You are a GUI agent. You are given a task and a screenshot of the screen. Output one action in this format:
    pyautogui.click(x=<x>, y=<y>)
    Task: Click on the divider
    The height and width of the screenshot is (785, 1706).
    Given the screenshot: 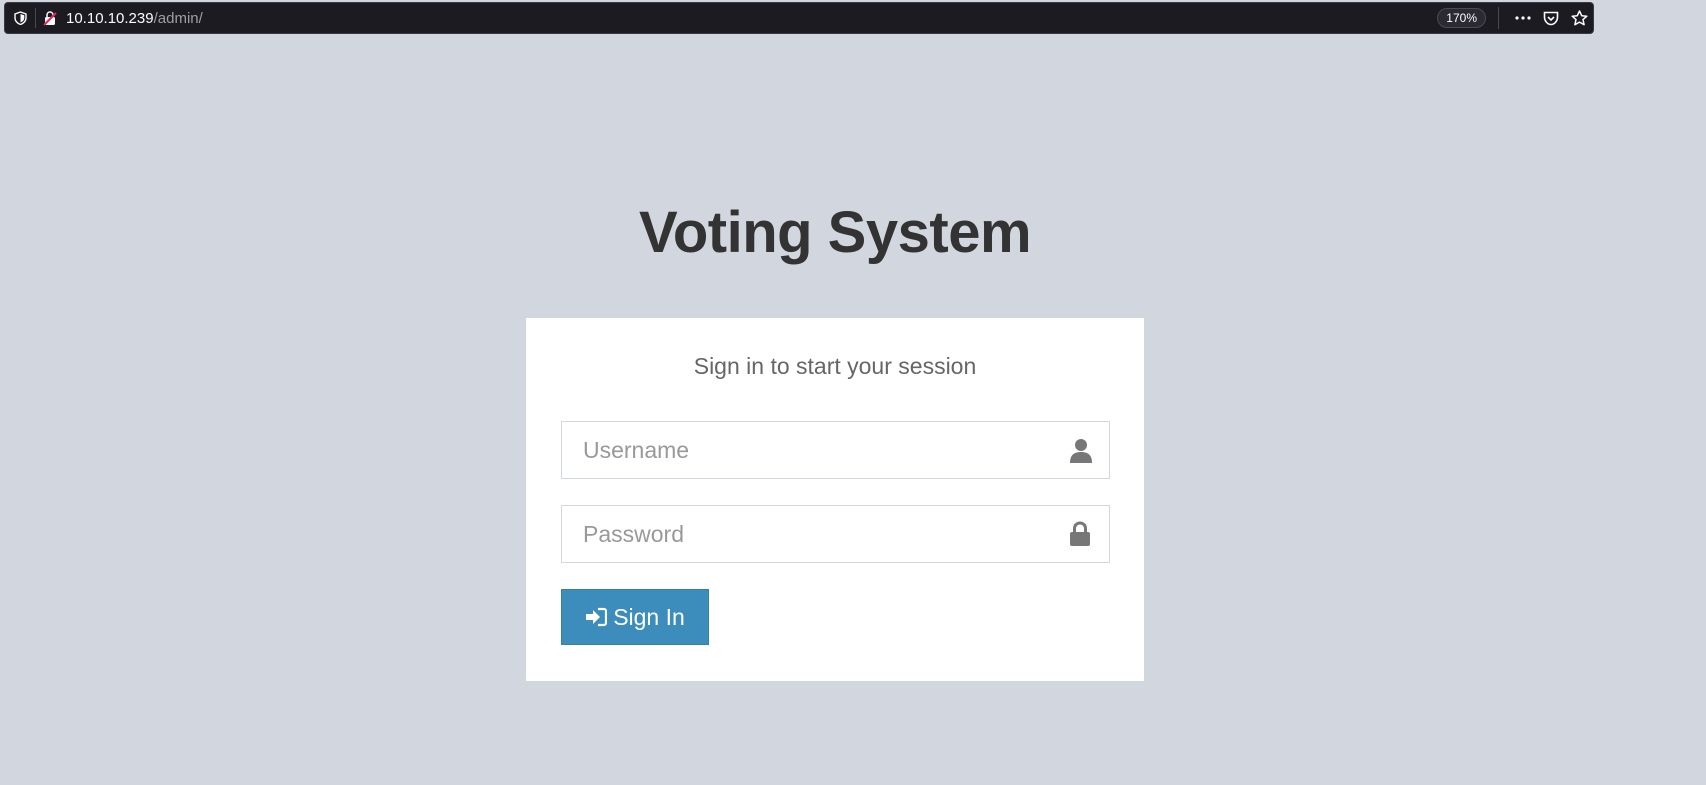 What is the action you would take?
    pyautogui.click(x=1498, y=18)
    